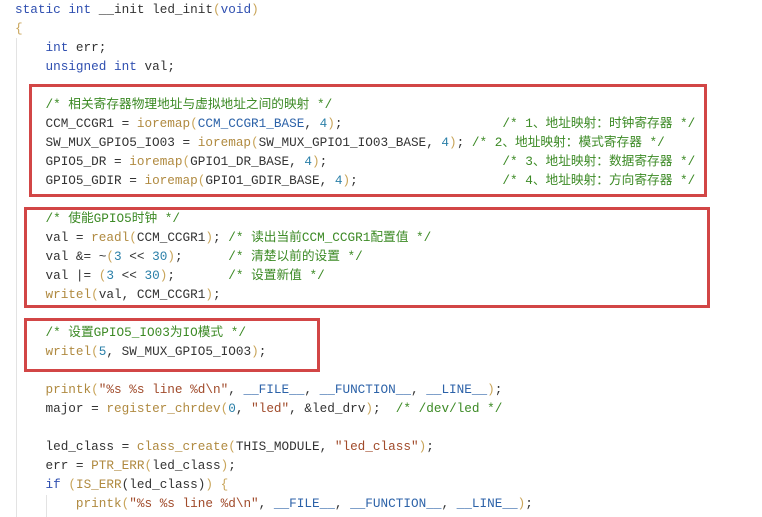 The width and height of the screenshot is (762, 517). What do you see at coordinates (38, 9) in the screenshot?
I see `keyword: static` at bounding box center [38, 9].